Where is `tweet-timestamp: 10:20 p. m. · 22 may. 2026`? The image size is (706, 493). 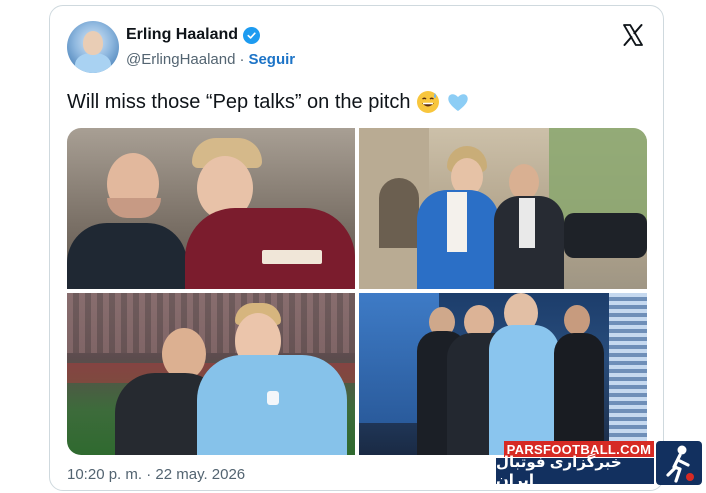
tweet-timestamp: 10:20 p. m. · 22 may. 2026 is located at coordinates (156, 474).